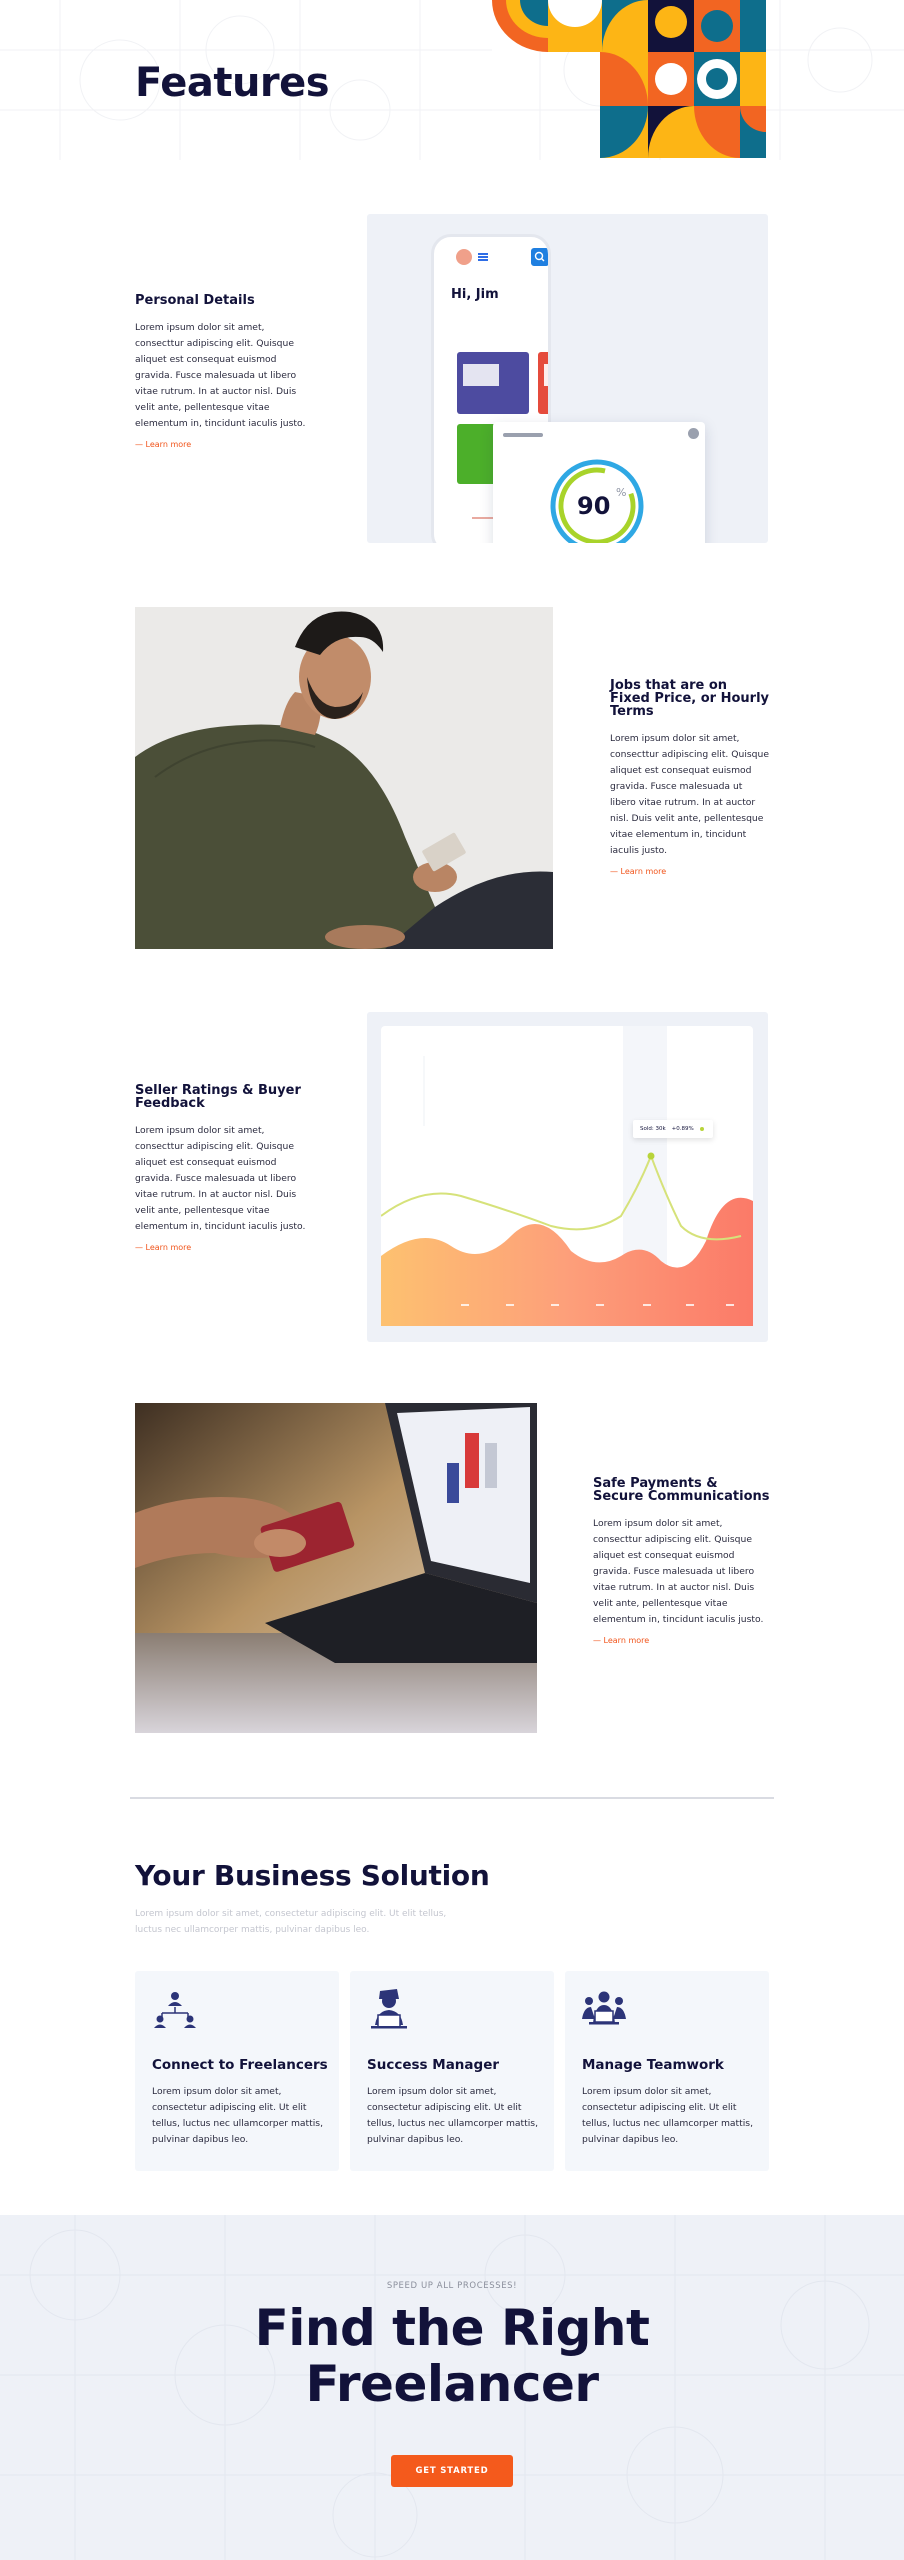  I want to click on geometric-art, so click(629, 79).